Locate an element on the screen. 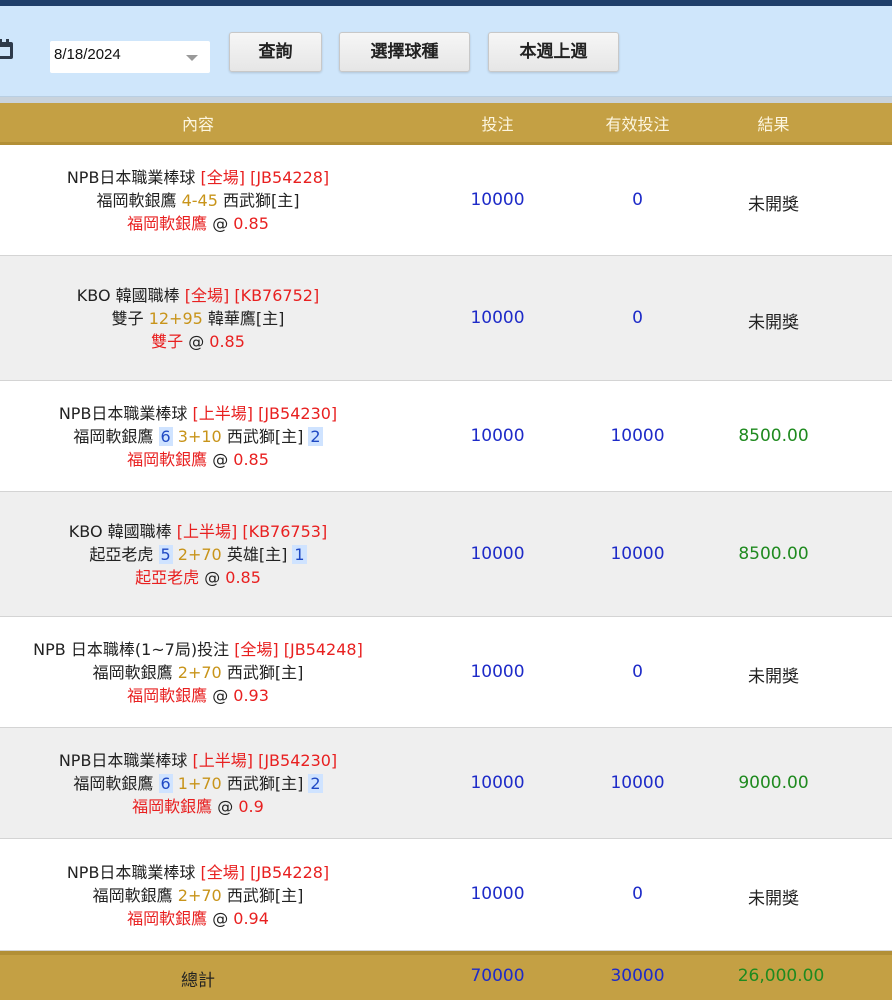  header-valid-stake: 有效投注 is located at coordinates (637, 124).